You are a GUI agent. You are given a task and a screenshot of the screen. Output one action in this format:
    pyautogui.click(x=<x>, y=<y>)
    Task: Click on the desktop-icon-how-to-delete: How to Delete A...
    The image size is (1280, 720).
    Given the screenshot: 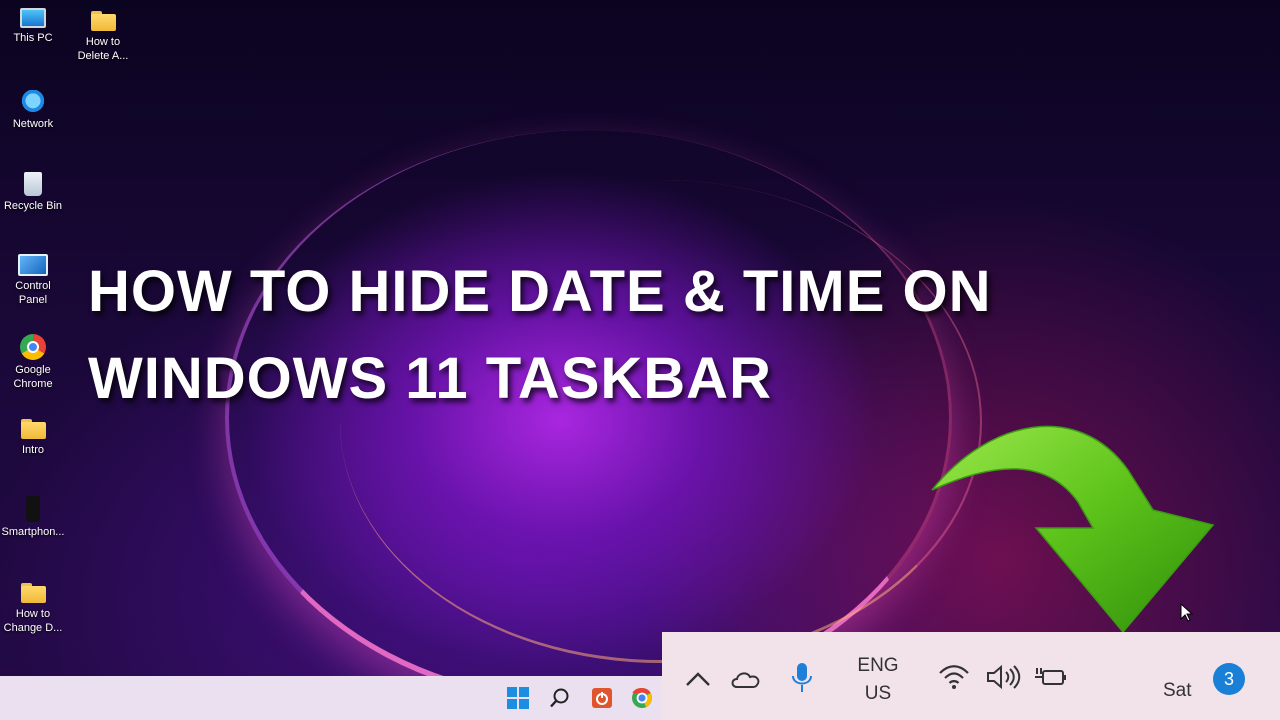 What is the action you would take?
    pyautogui.click(x=103, y=35)
    